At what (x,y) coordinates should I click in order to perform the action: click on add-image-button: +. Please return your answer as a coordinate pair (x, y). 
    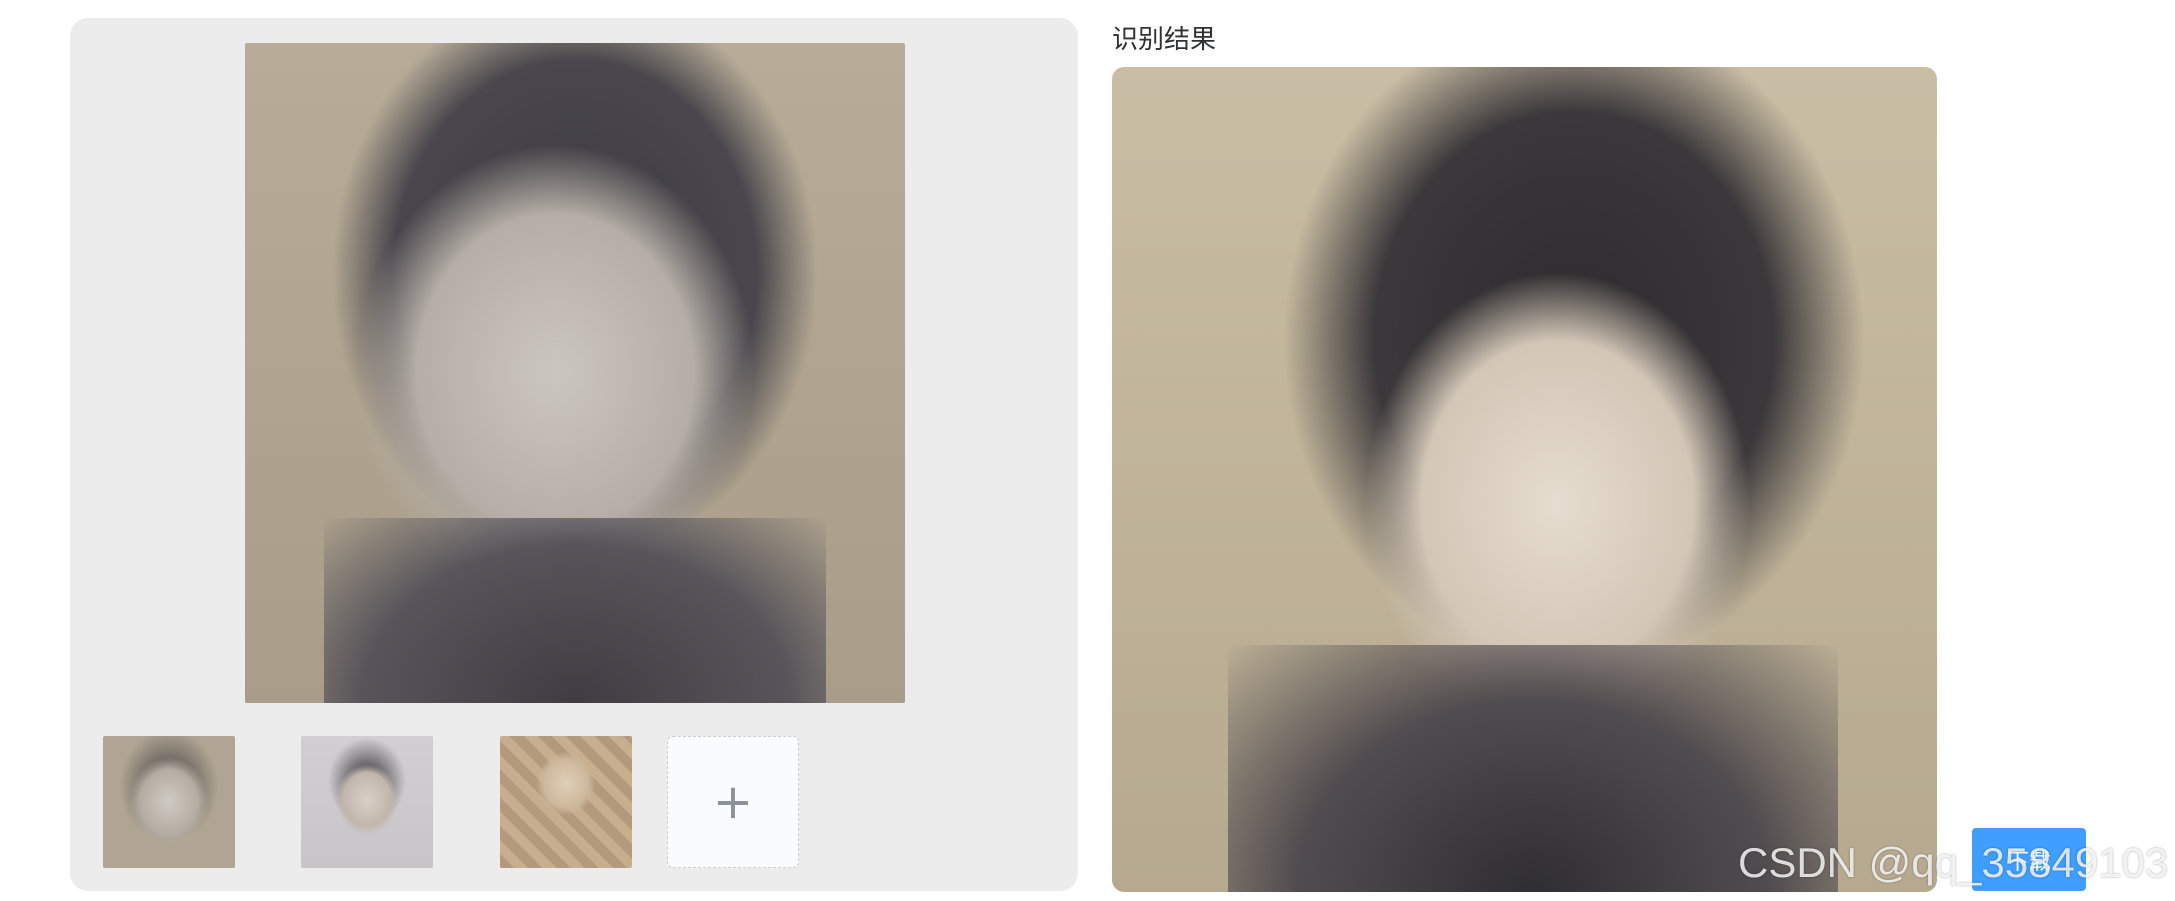
    Looking at the image, I should click on (733, 802).